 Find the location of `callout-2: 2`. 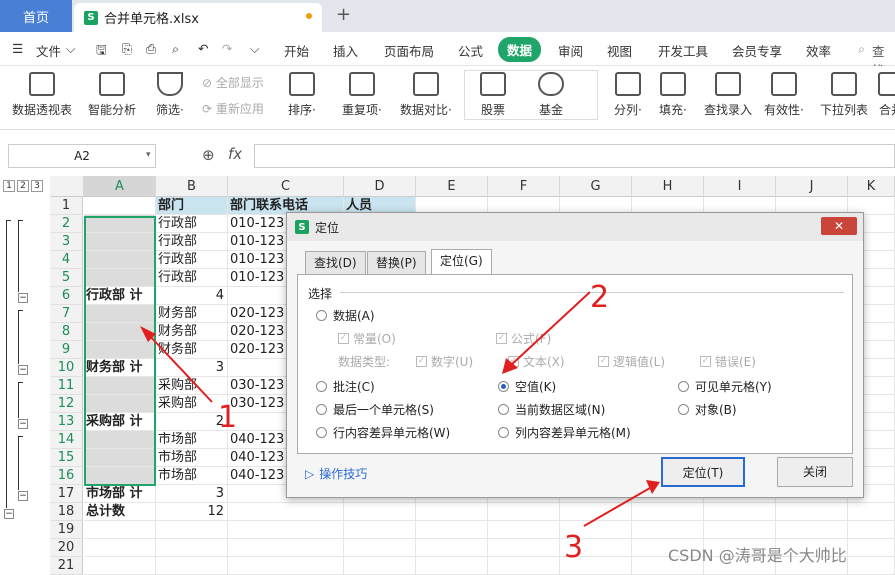

callout-2: 2 is located at coordinates (600, 297).